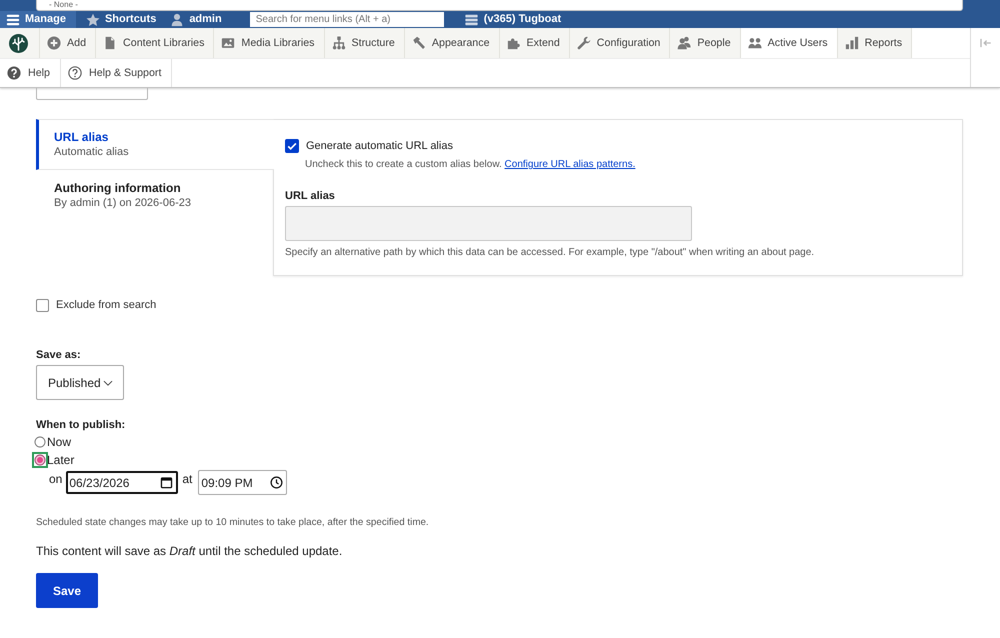 The width and height of the screenshot is (1000, 638). What do you see at coordinates (851, 43) in the screenshot?
I see `bar-chart-icon` at bounding box center [851, 43].